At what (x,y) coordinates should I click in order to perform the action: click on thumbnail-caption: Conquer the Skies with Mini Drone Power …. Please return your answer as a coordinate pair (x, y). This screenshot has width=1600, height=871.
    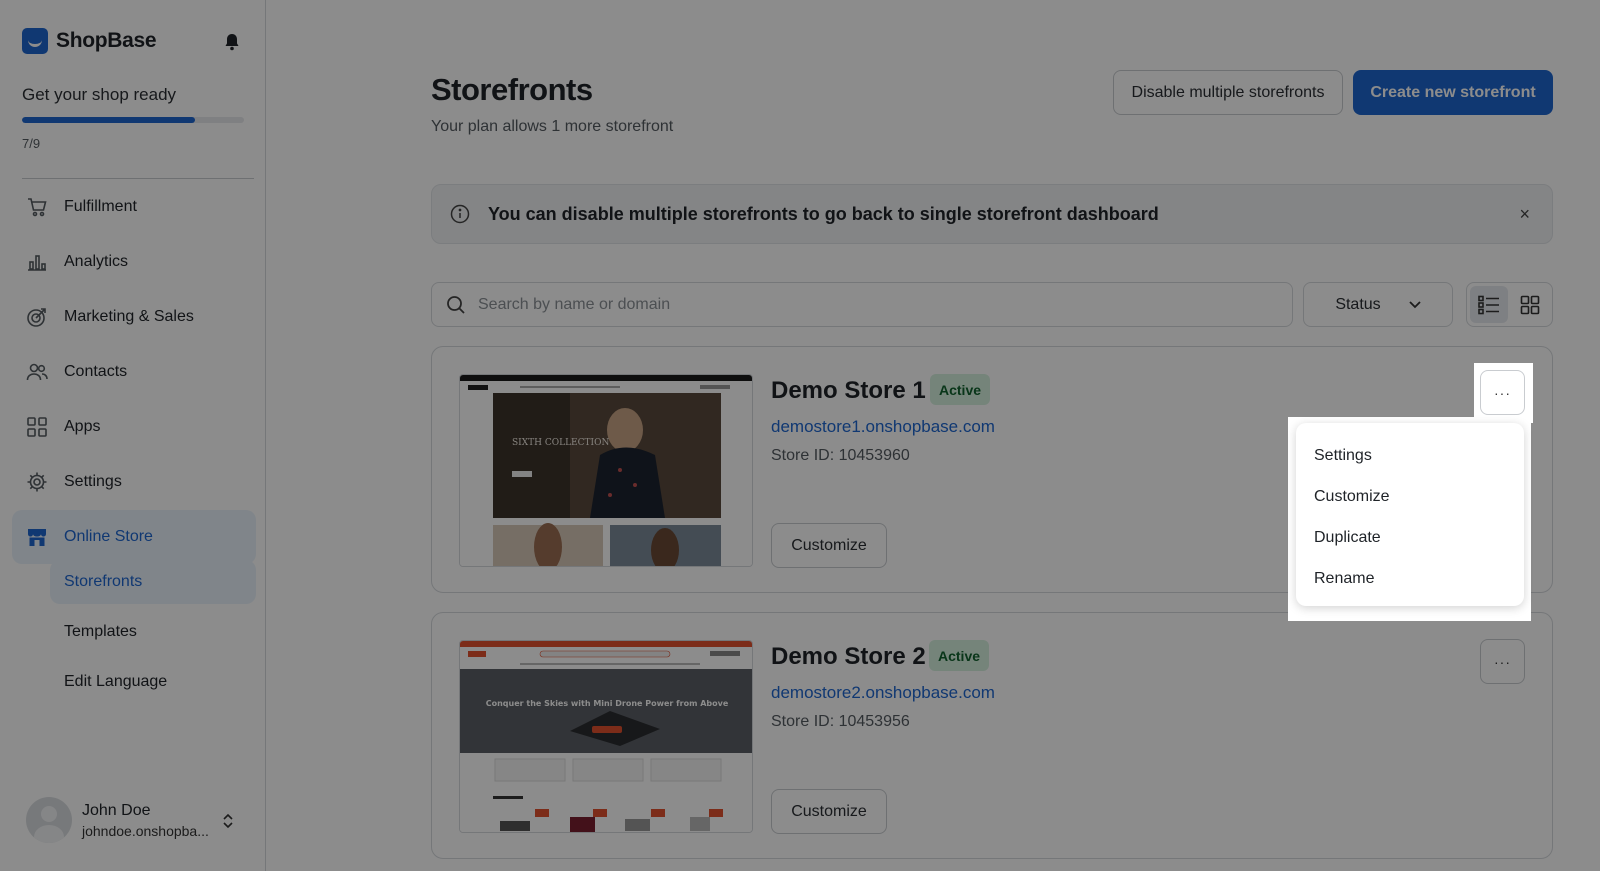
    Looking at the image, I should click on (607, 703).